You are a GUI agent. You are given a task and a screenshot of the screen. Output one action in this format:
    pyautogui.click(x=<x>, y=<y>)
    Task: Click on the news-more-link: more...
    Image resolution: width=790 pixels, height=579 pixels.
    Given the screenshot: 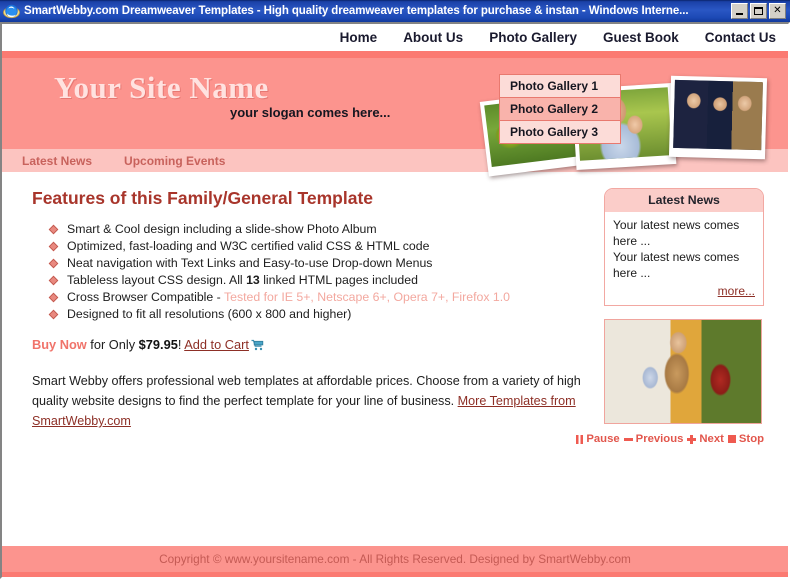 What is the action you would take?
    pyautogui.click(x=684, y=291)
    